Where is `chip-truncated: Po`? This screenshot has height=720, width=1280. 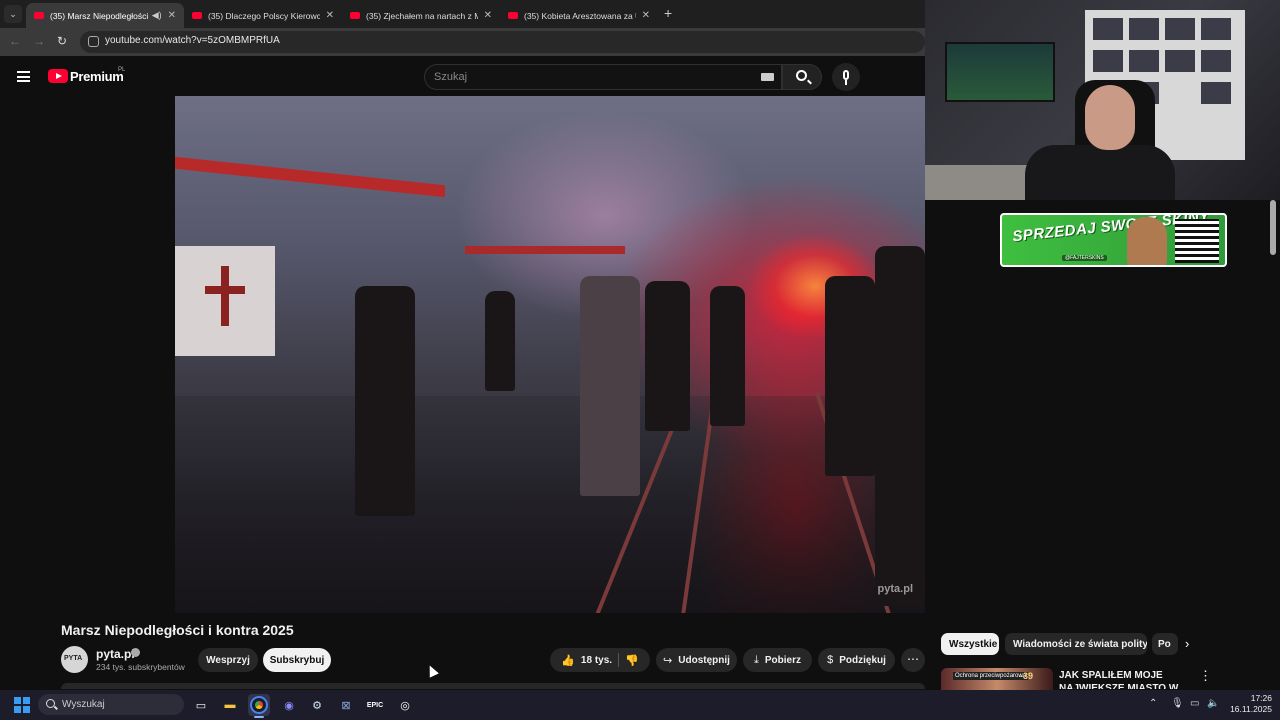 chip-truncated: Po is located at coordinates (1165, 644).